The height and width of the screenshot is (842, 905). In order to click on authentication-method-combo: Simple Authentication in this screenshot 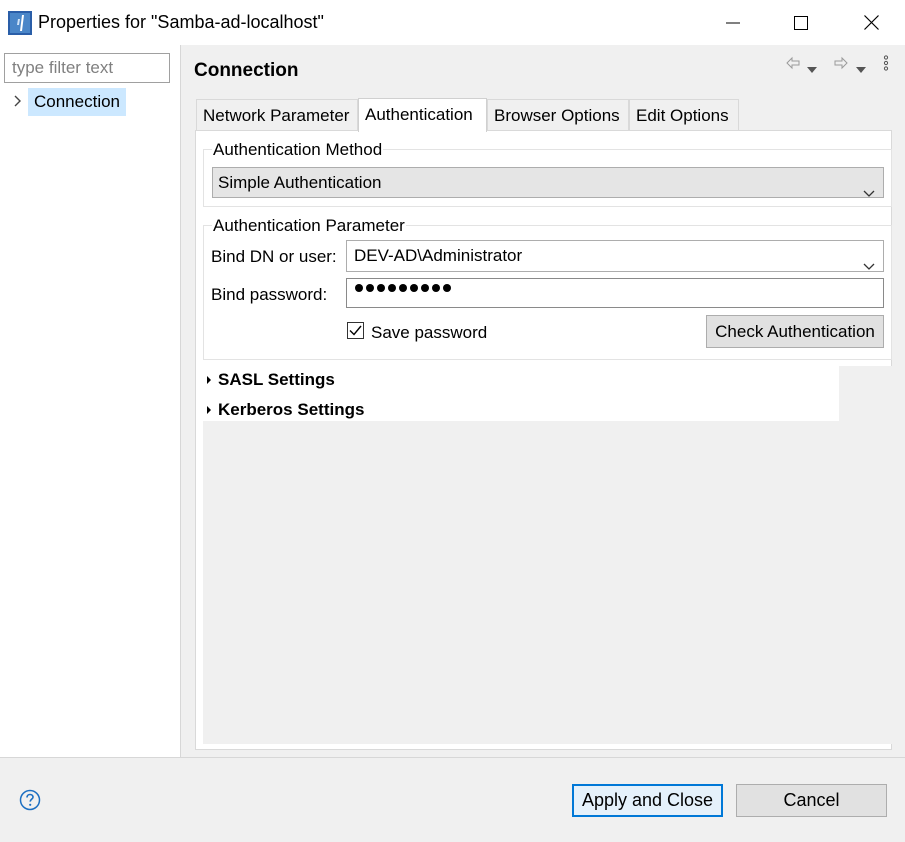, I will do `click(548, 182)`.